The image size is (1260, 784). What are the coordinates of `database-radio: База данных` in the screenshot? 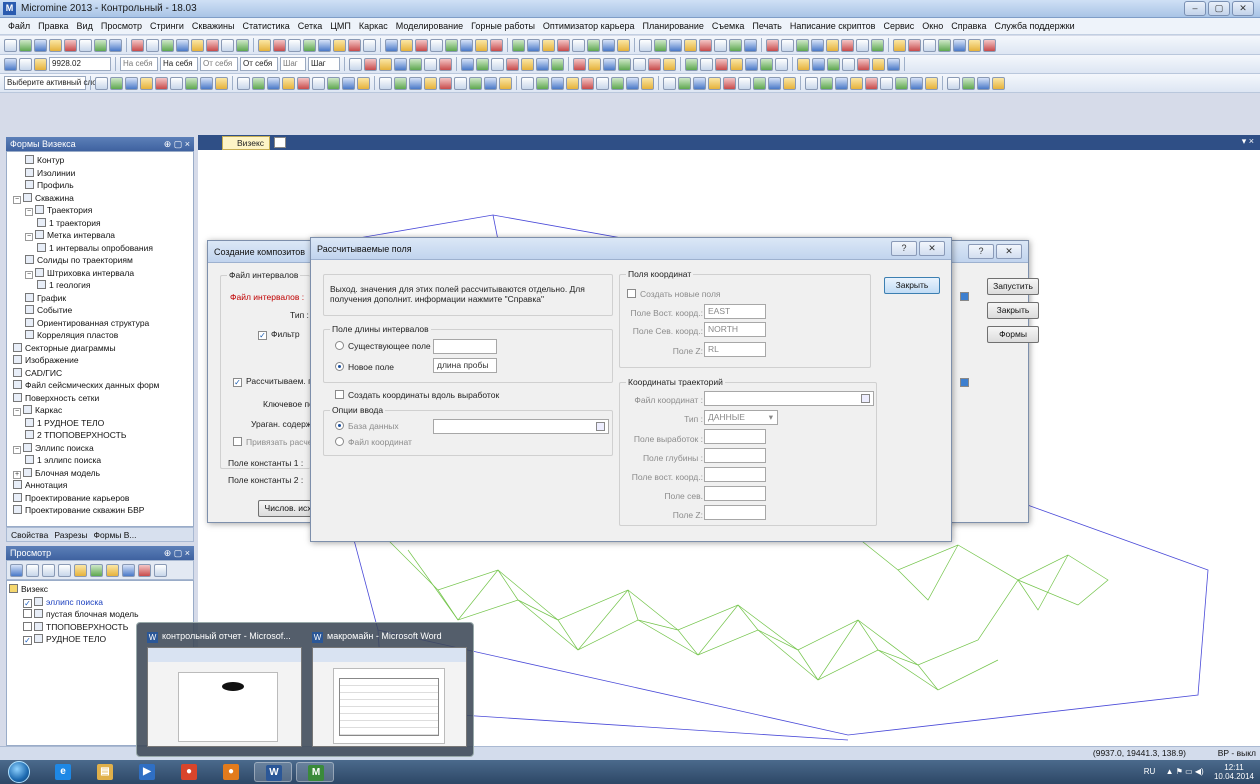 It's located at (367, 426).